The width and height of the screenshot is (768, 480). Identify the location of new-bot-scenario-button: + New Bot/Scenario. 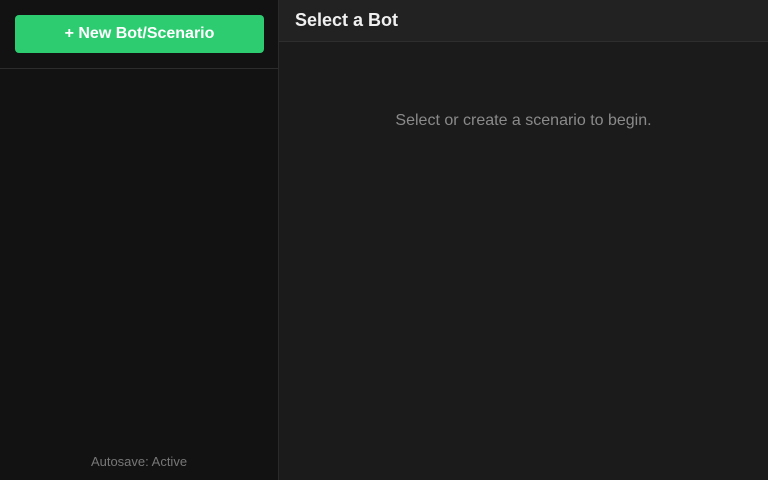
(139, 34).